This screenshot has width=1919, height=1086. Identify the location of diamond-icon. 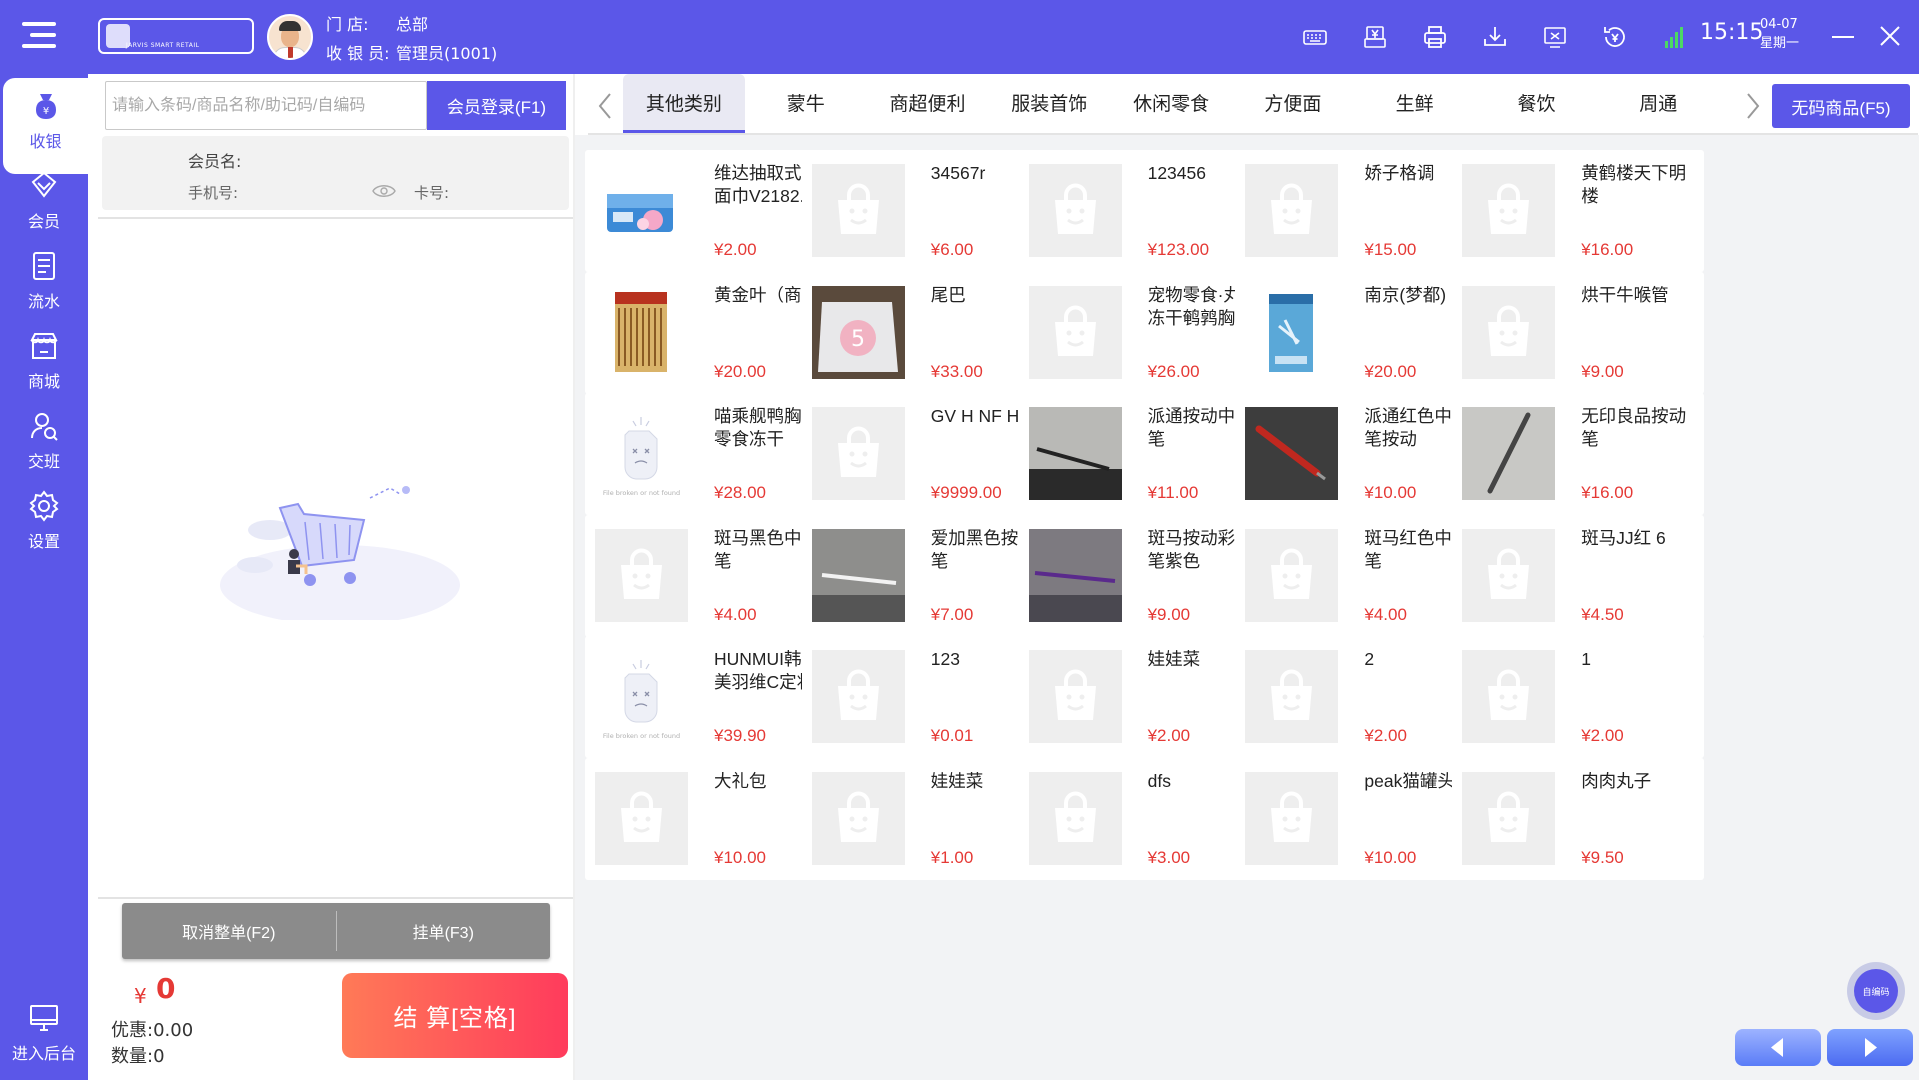
(44, 184).